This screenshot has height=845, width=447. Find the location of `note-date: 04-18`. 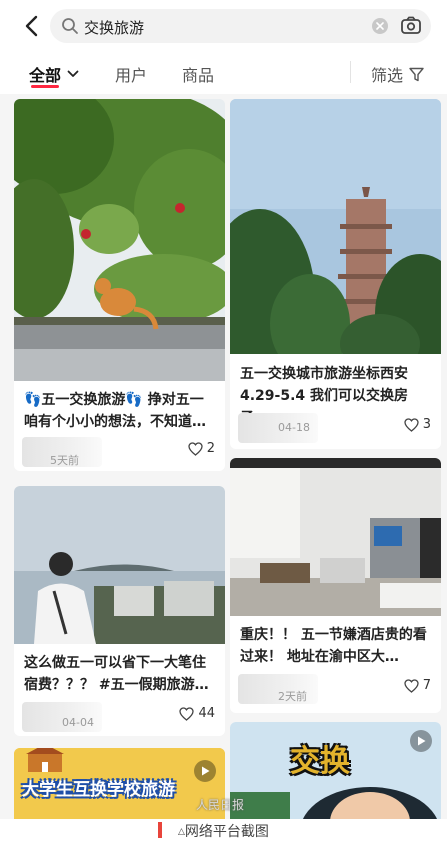

note-date: 04-18 is located at coordinates (294, 427).